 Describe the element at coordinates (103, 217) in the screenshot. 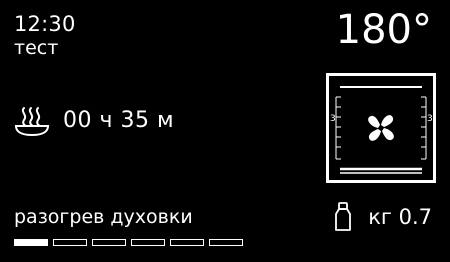

I see `status-text: разогрев духовки` at that location.